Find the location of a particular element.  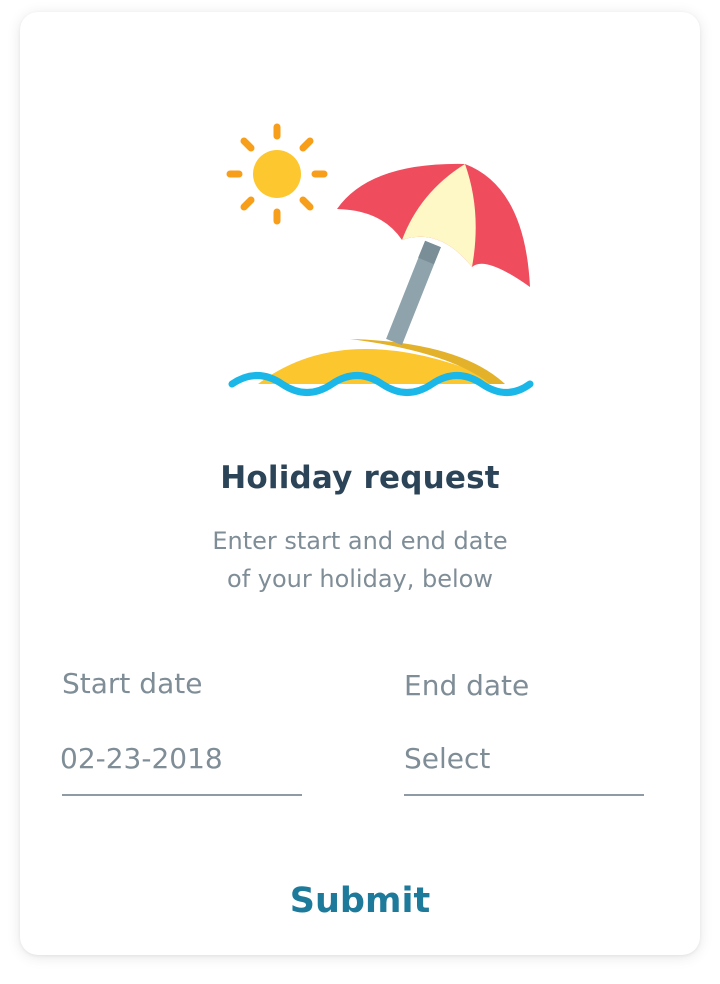

end-date-label: End date is located at coordinates (467, 685).